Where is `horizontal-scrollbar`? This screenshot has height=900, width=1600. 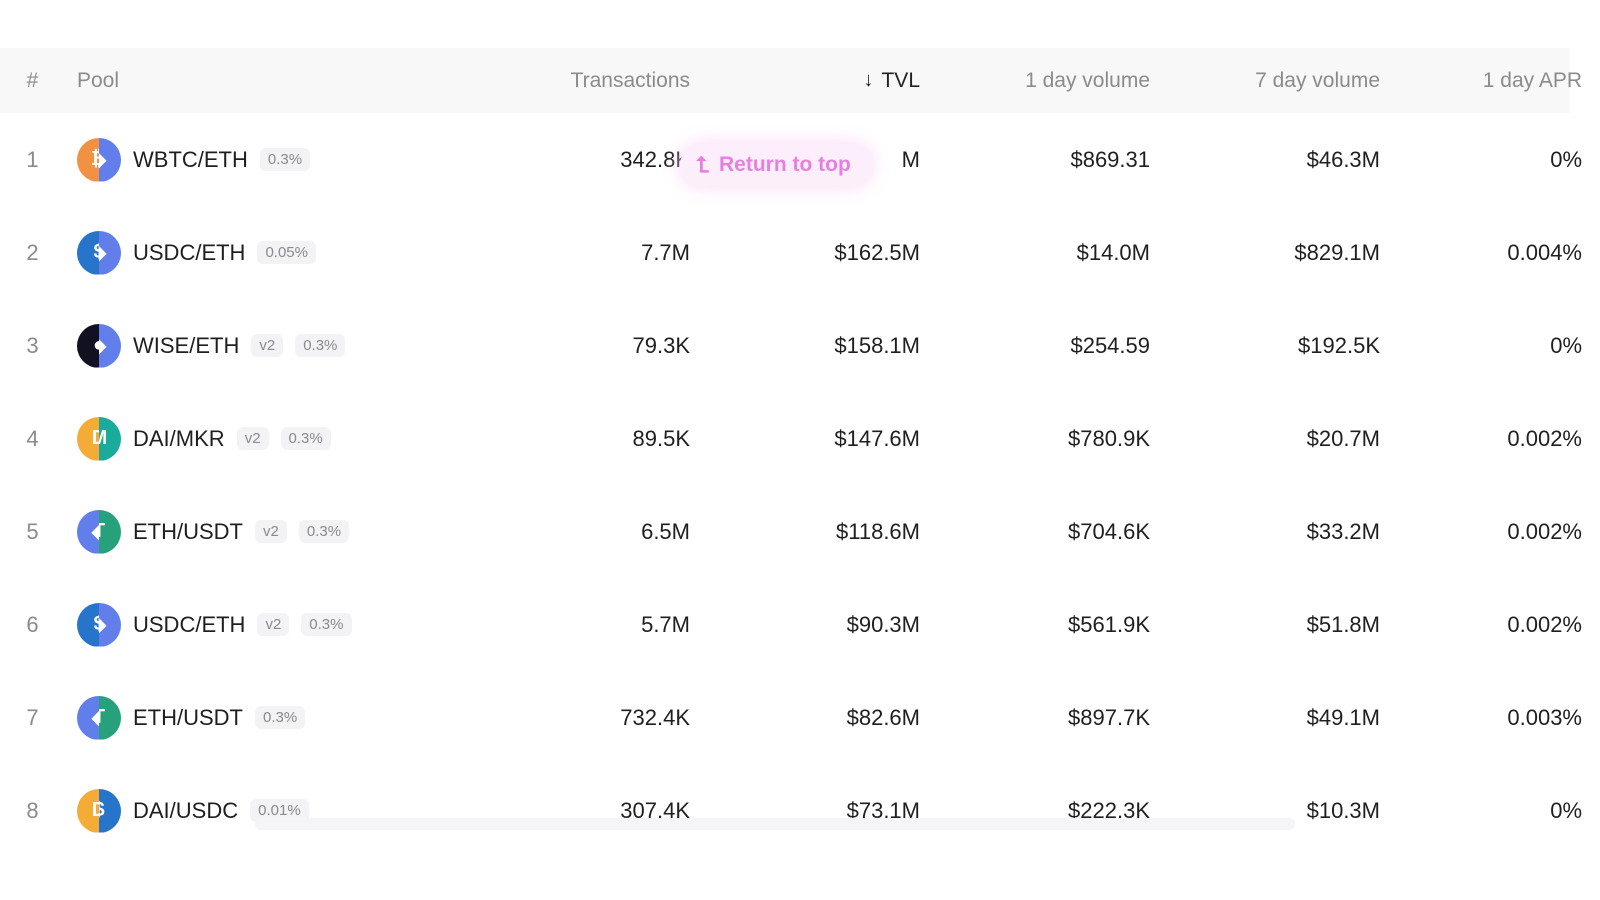 horizontal-scrollbar is located at coordinates (775, 824).